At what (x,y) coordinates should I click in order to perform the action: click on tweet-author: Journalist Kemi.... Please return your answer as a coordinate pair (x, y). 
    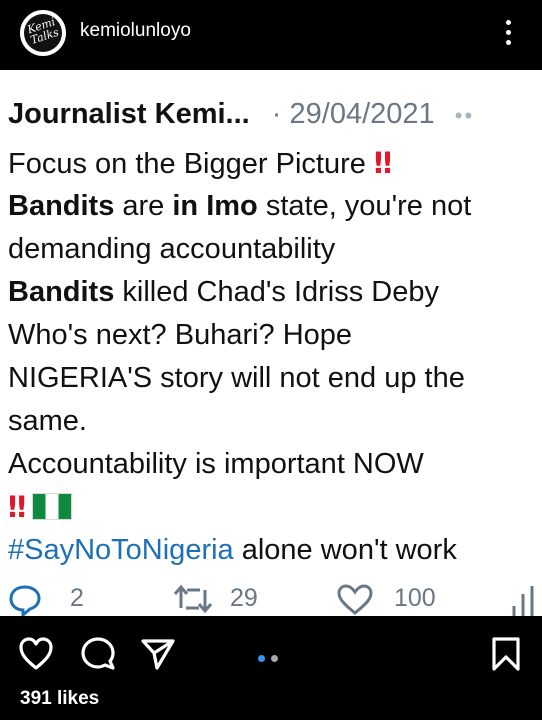
    Looking at the image, I should click on (129, 114).